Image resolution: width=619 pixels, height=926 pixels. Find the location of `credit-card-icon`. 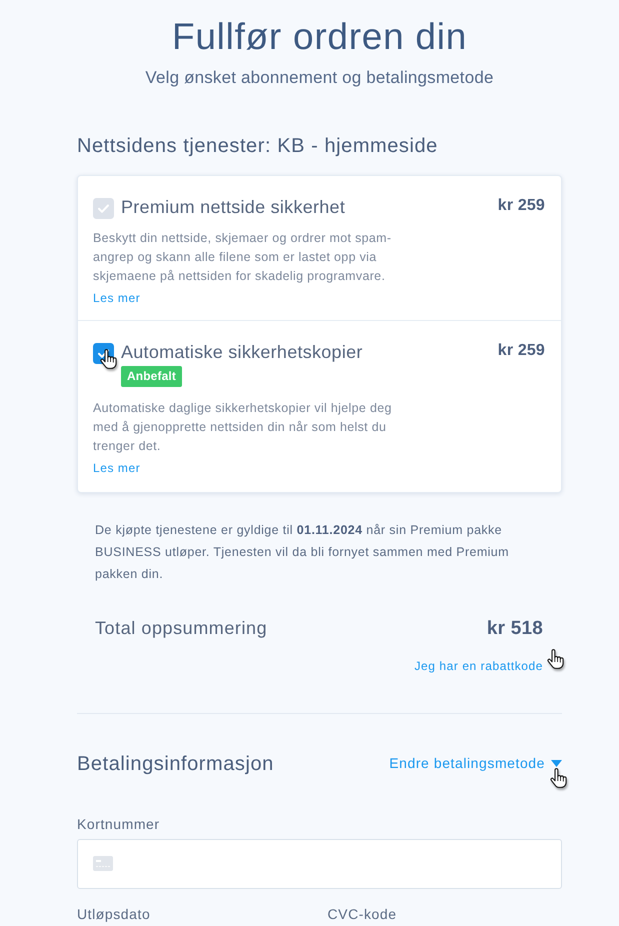

credit-card-icon is located at coordinates (103, 863).